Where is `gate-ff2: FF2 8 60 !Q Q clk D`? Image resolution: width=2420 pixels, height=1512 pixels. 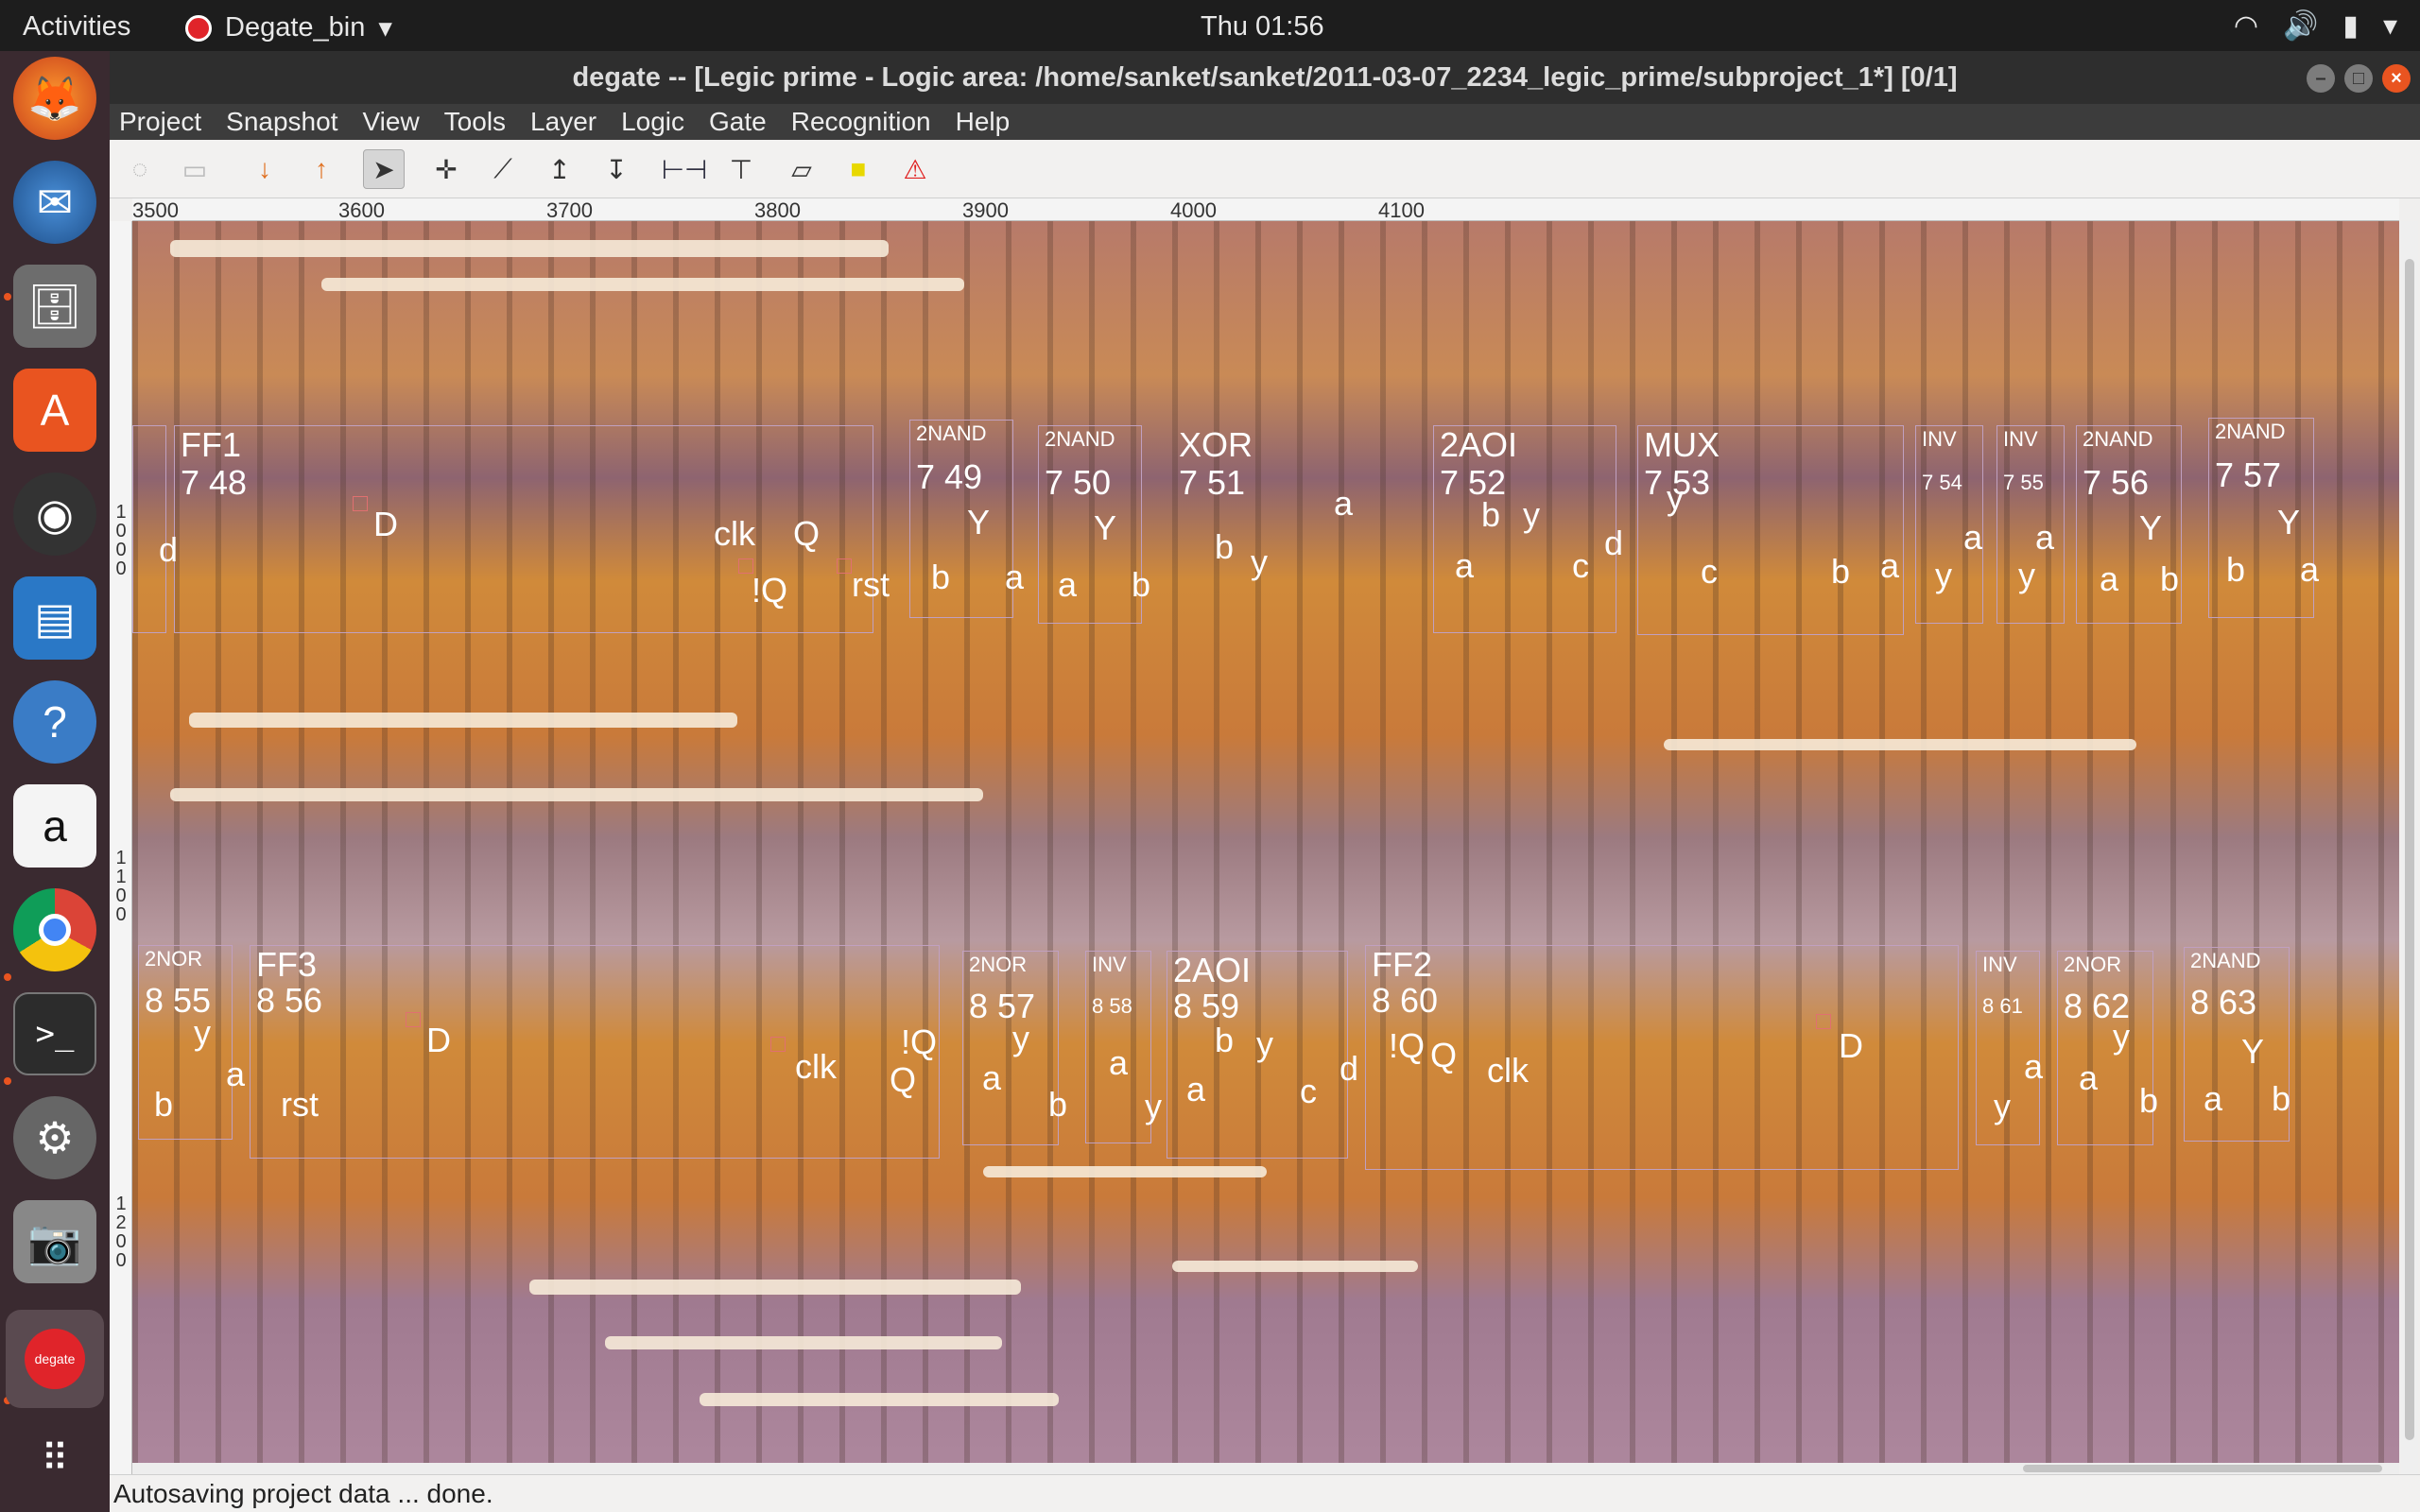
gate-ff2: FF2 8 60 !Q Q clk D is located at coordinates (1662, 1057).